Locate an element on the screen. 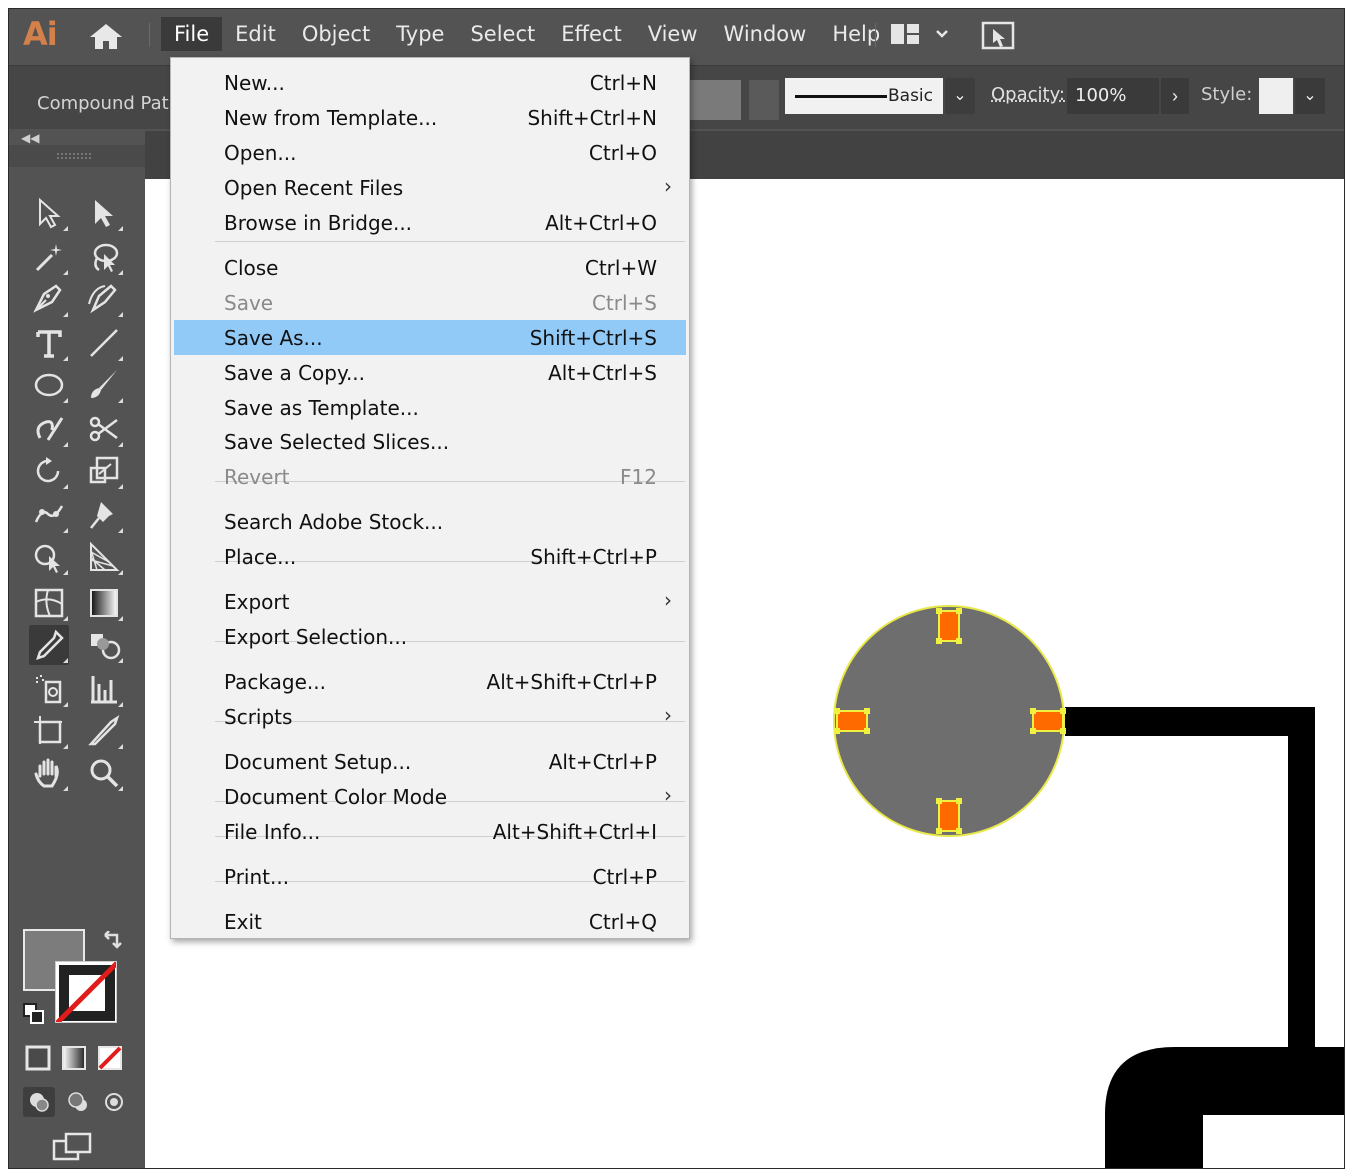  tools-panel-header is located at coordinates (77, 156).